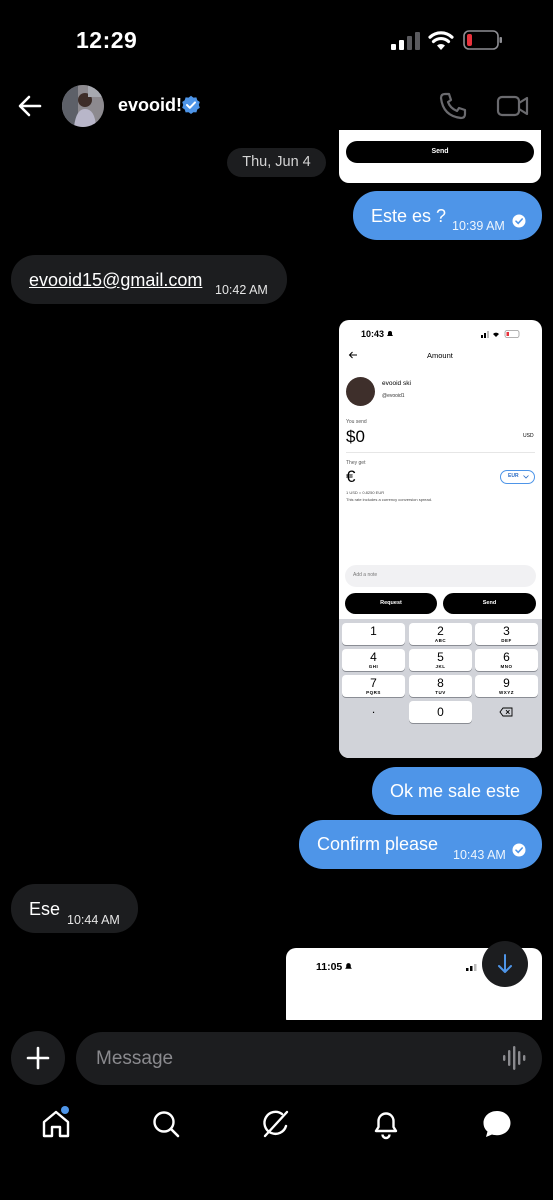 This screenshot has width=553, height=1200. I want to click on messages-icon, so click(497, 1124).